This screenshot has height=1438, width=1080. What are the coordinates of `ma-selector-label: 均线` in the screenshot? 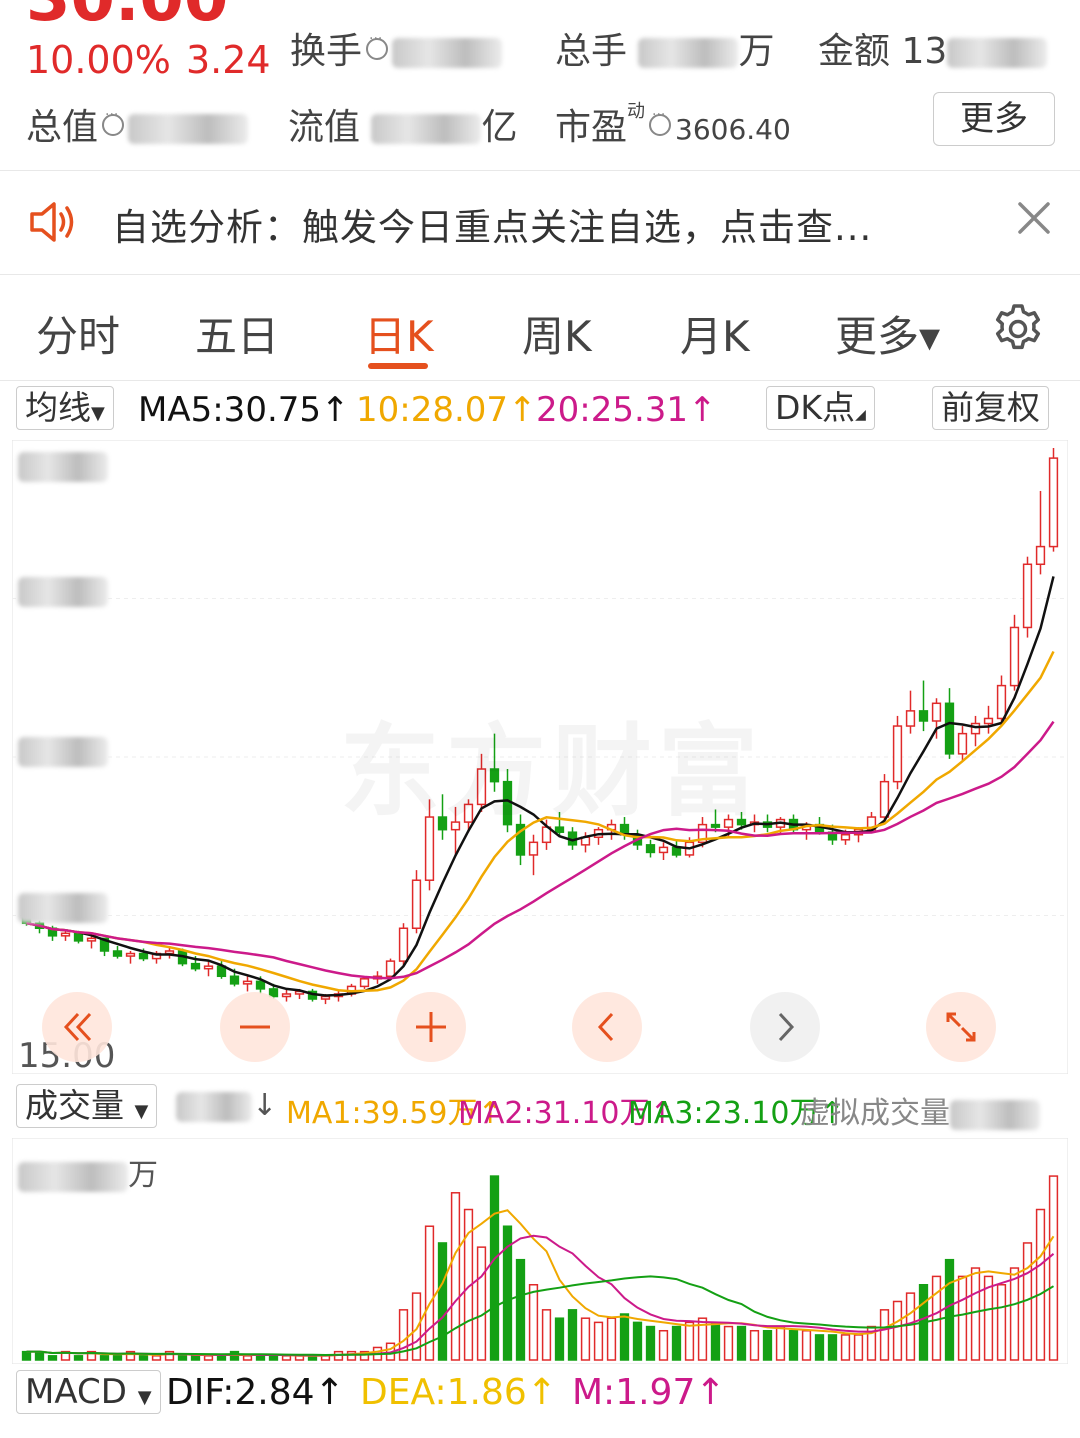 It's located at (58, 407).